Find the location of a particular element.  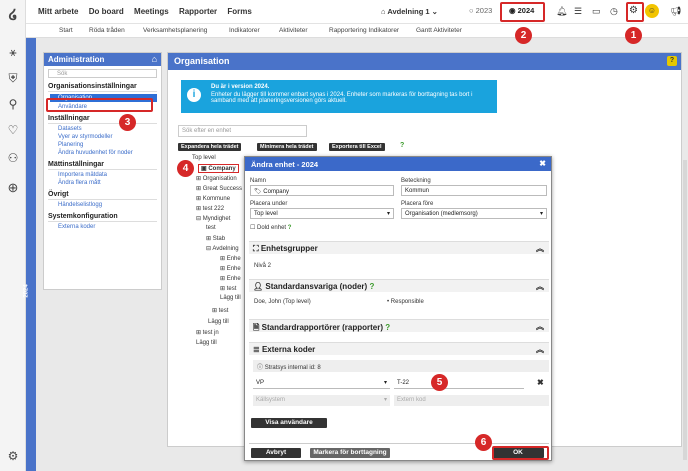

place-under-label: Placera under is located at coordinates (269, 204).